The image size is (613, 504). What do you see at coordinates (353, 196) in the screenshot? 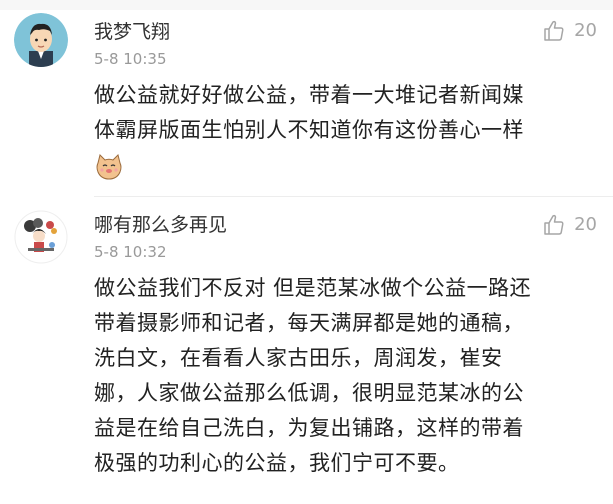
I see `divider` at bounding box center [353, 196].